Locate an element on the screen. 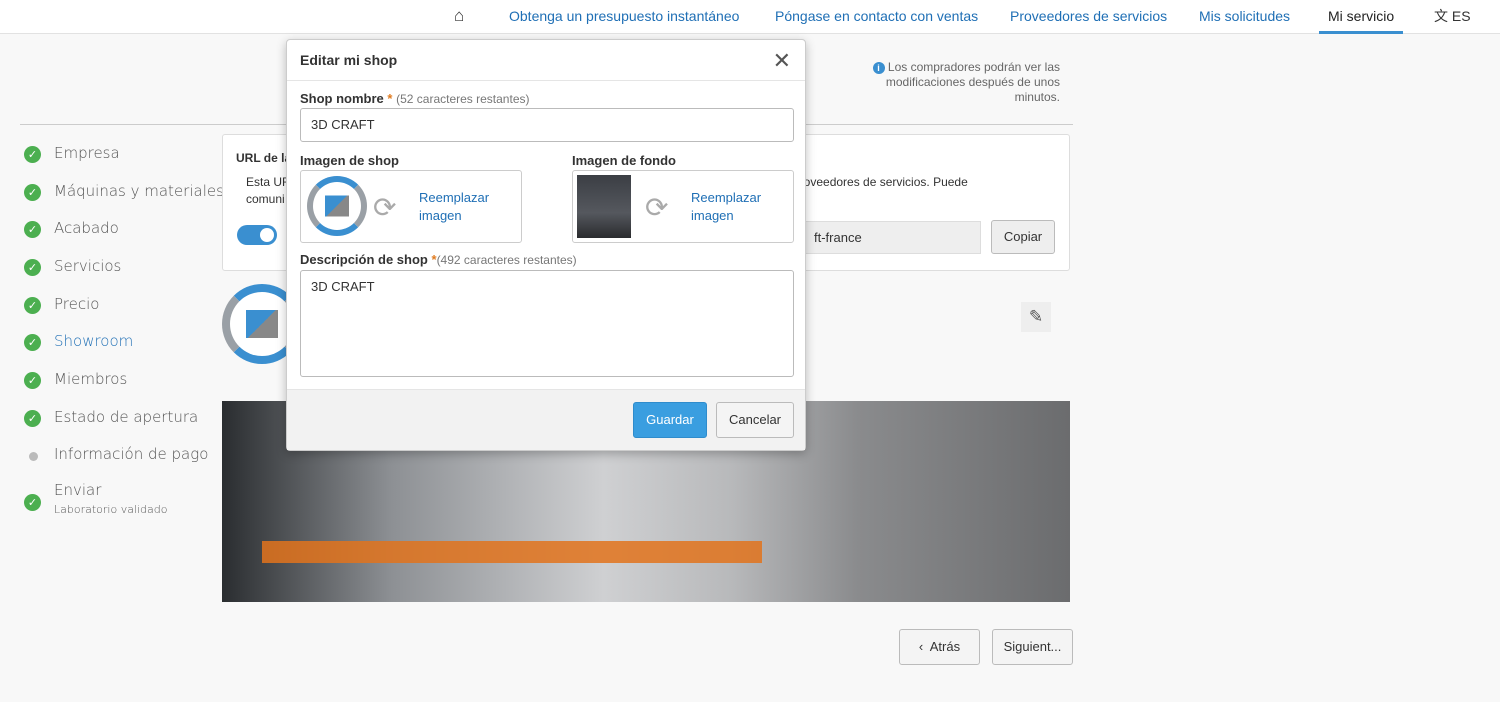  url-card-title: URL de la is located at coordinates (264, 158).